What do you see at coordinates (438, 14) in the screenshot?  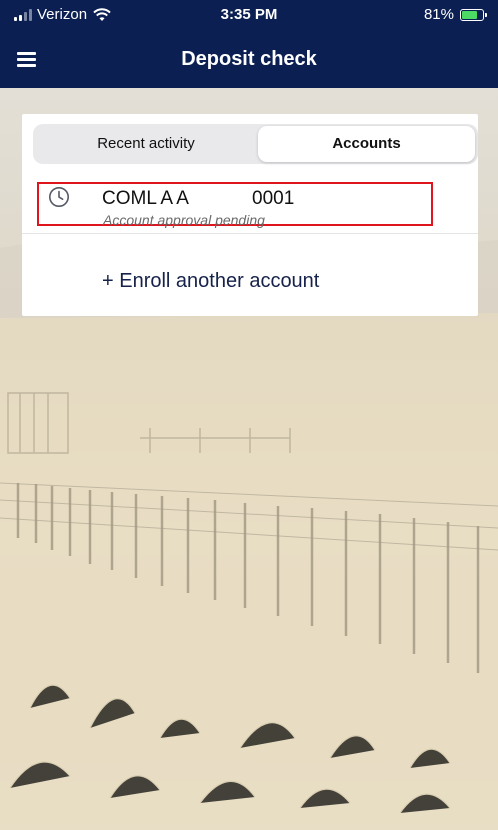 I see `battery-percent: 81%` at bounding box center [438, 14].